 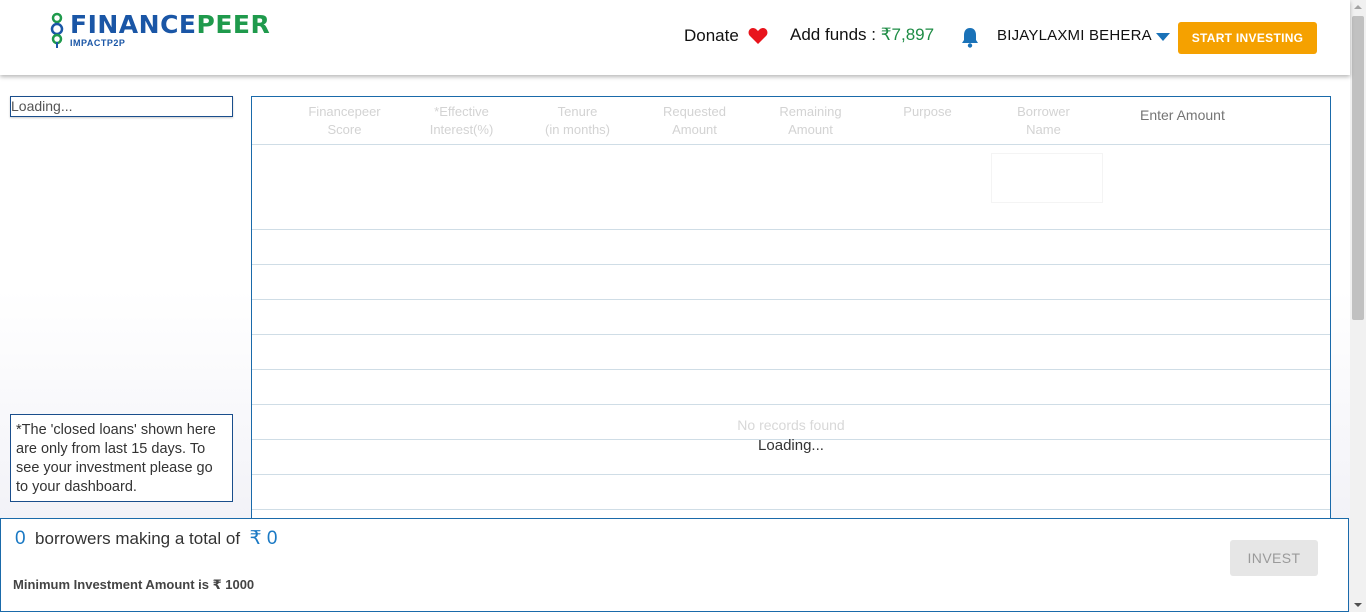 I want to click on start-investing-button: START INVESTING, so click(x=1247, y=38).